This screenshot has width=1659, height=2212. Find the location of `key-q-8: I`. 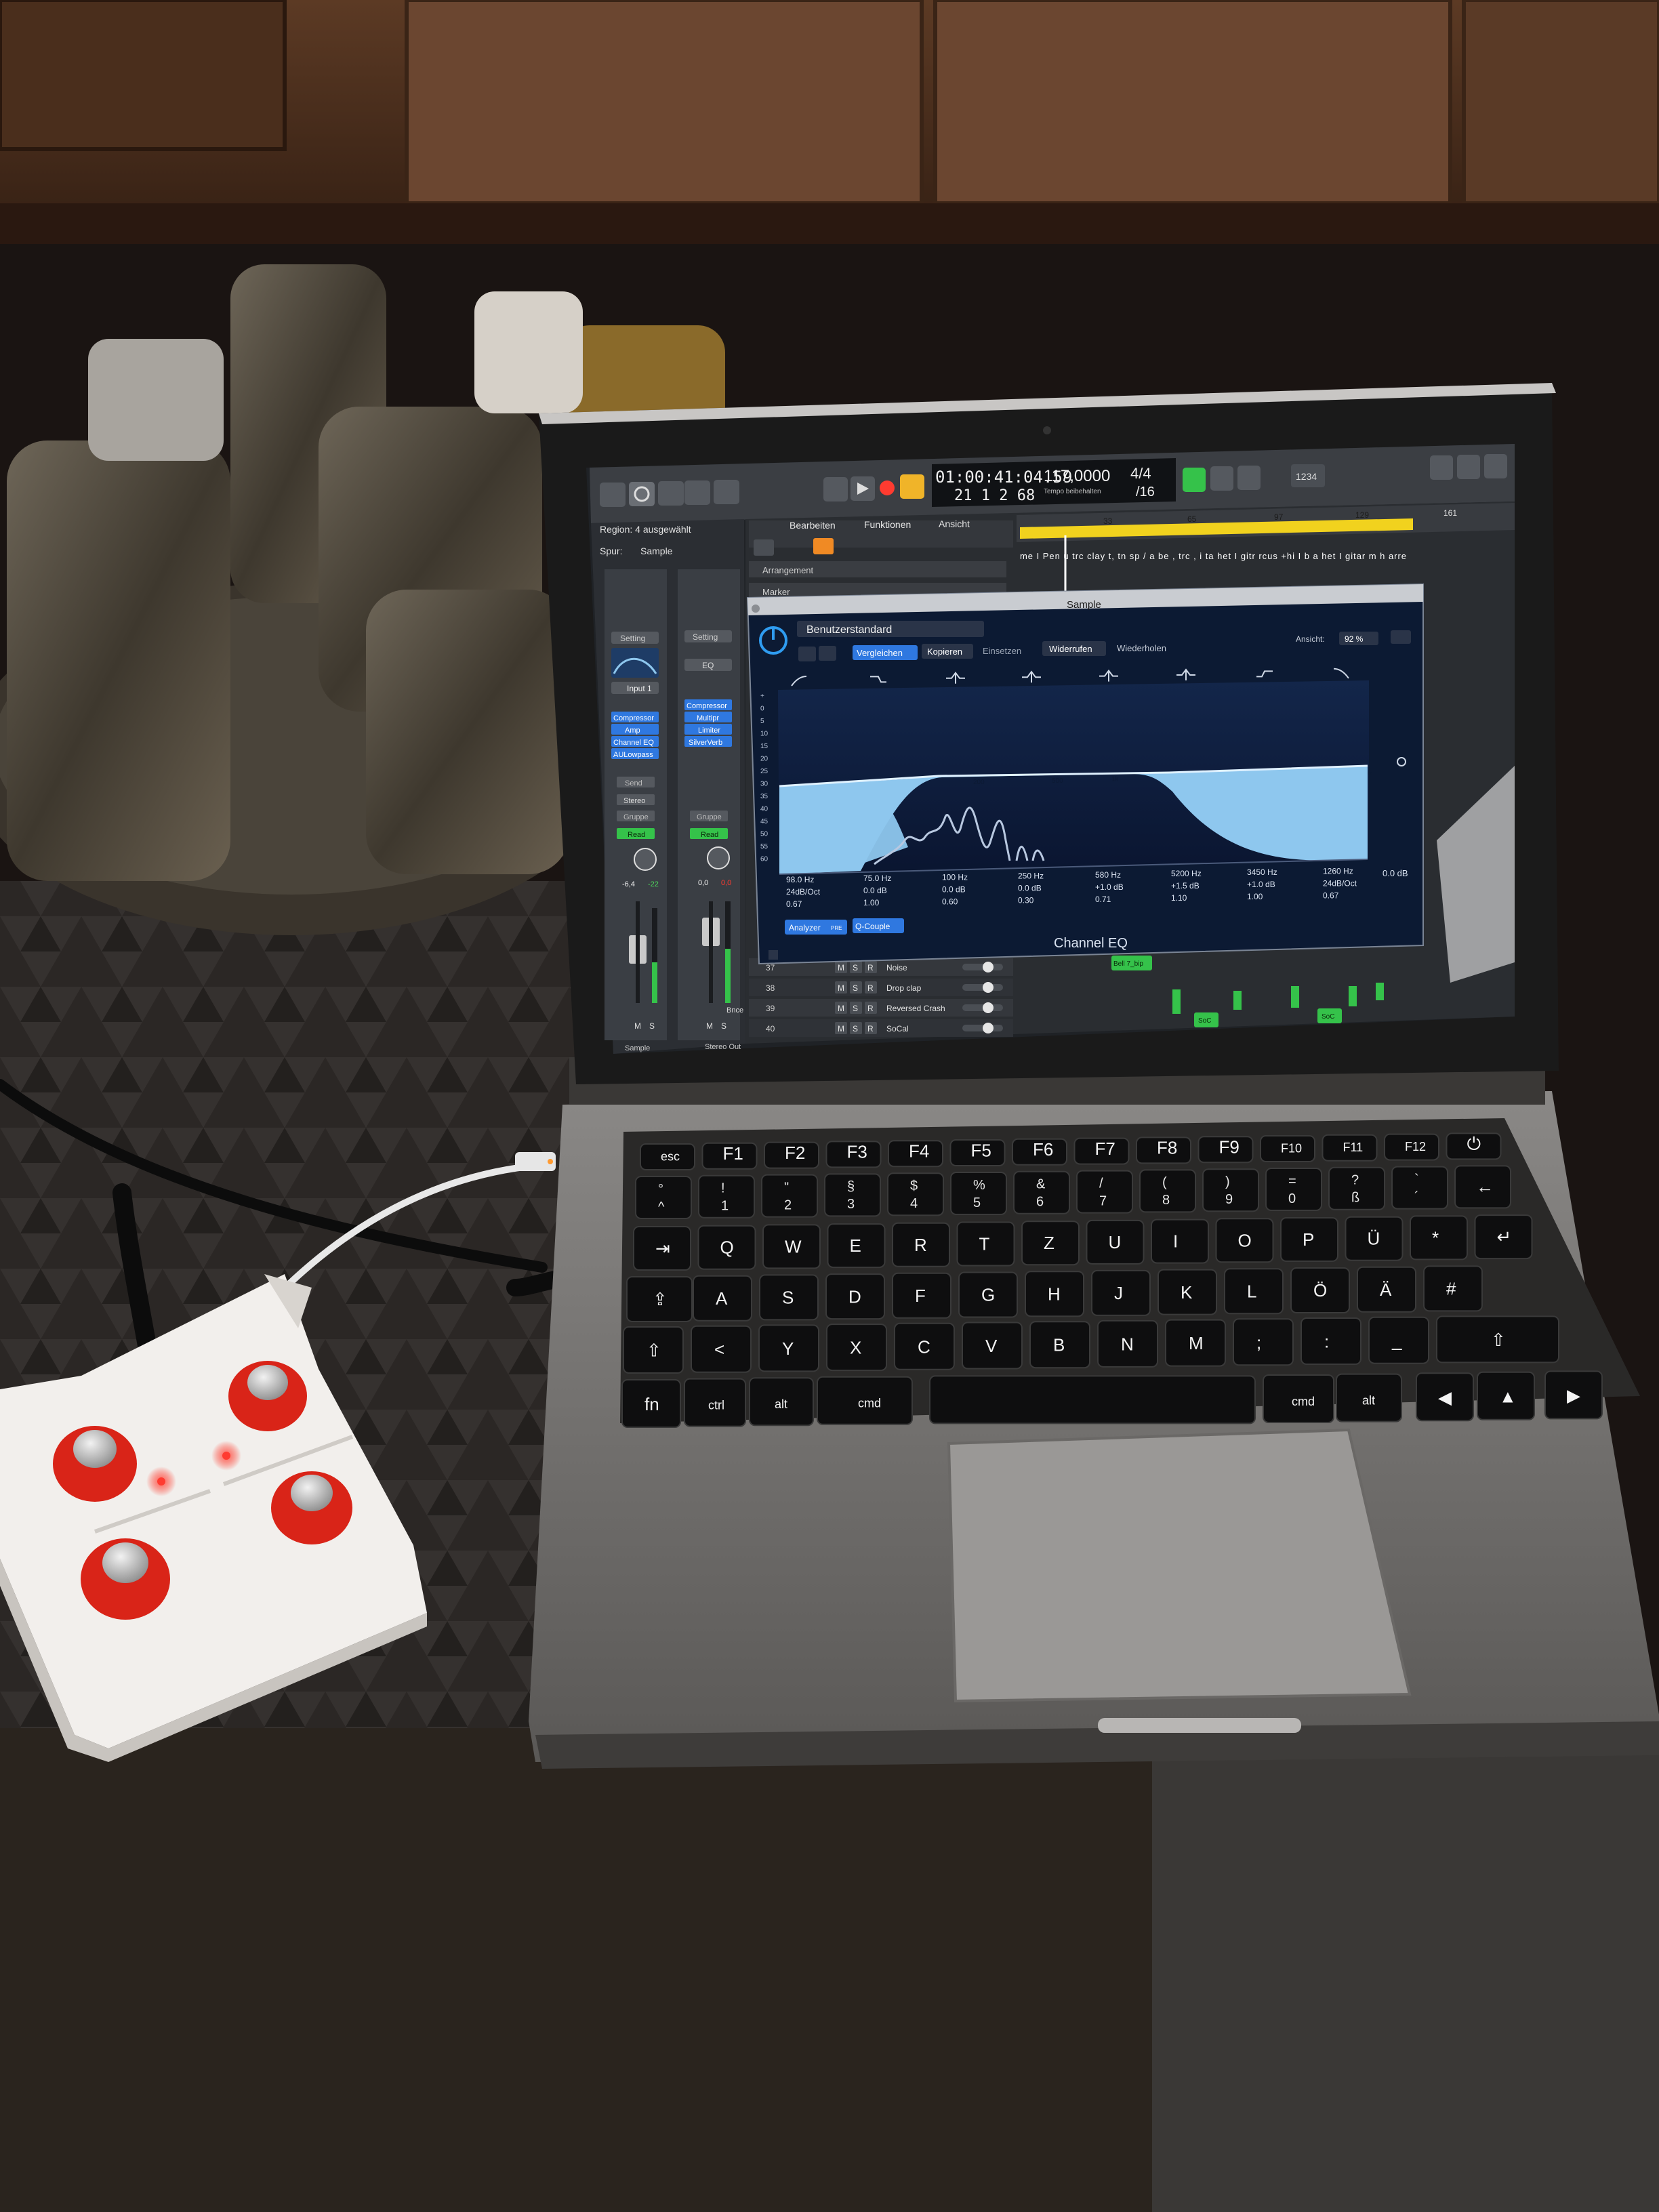

key-q-8: I is located at coordinates (1180, 1241).